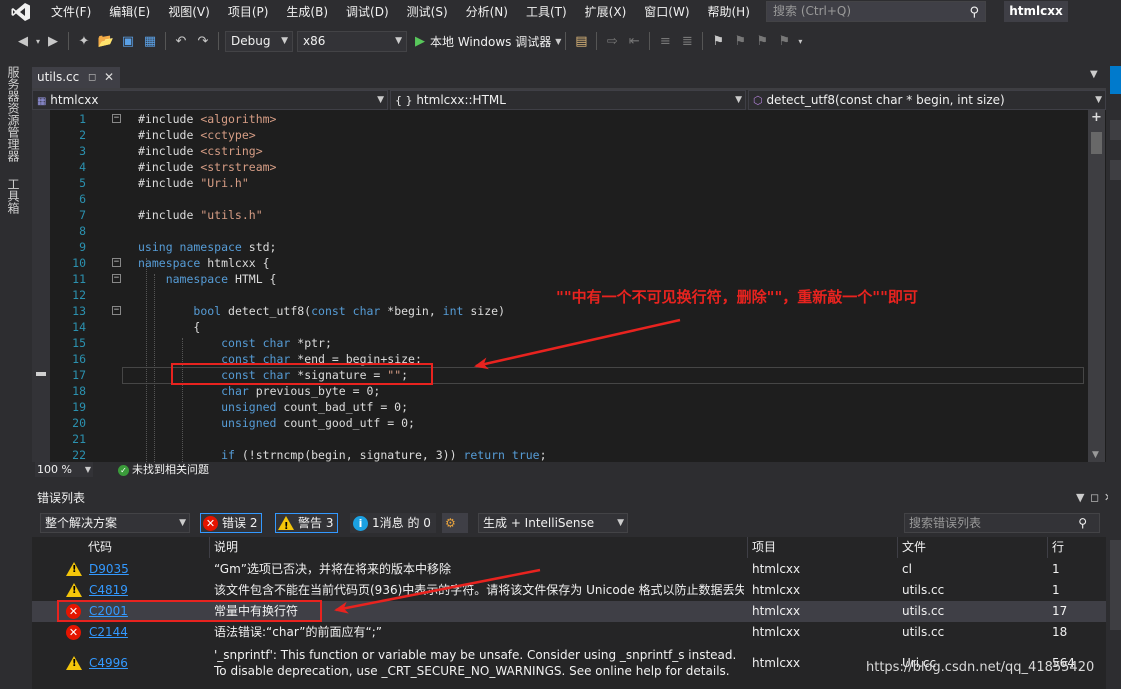 This screenshot has height=689, width=1121. Describe the element at coordinates (507, 466) in the screenshot. I see `annotation-arrows` at that location.